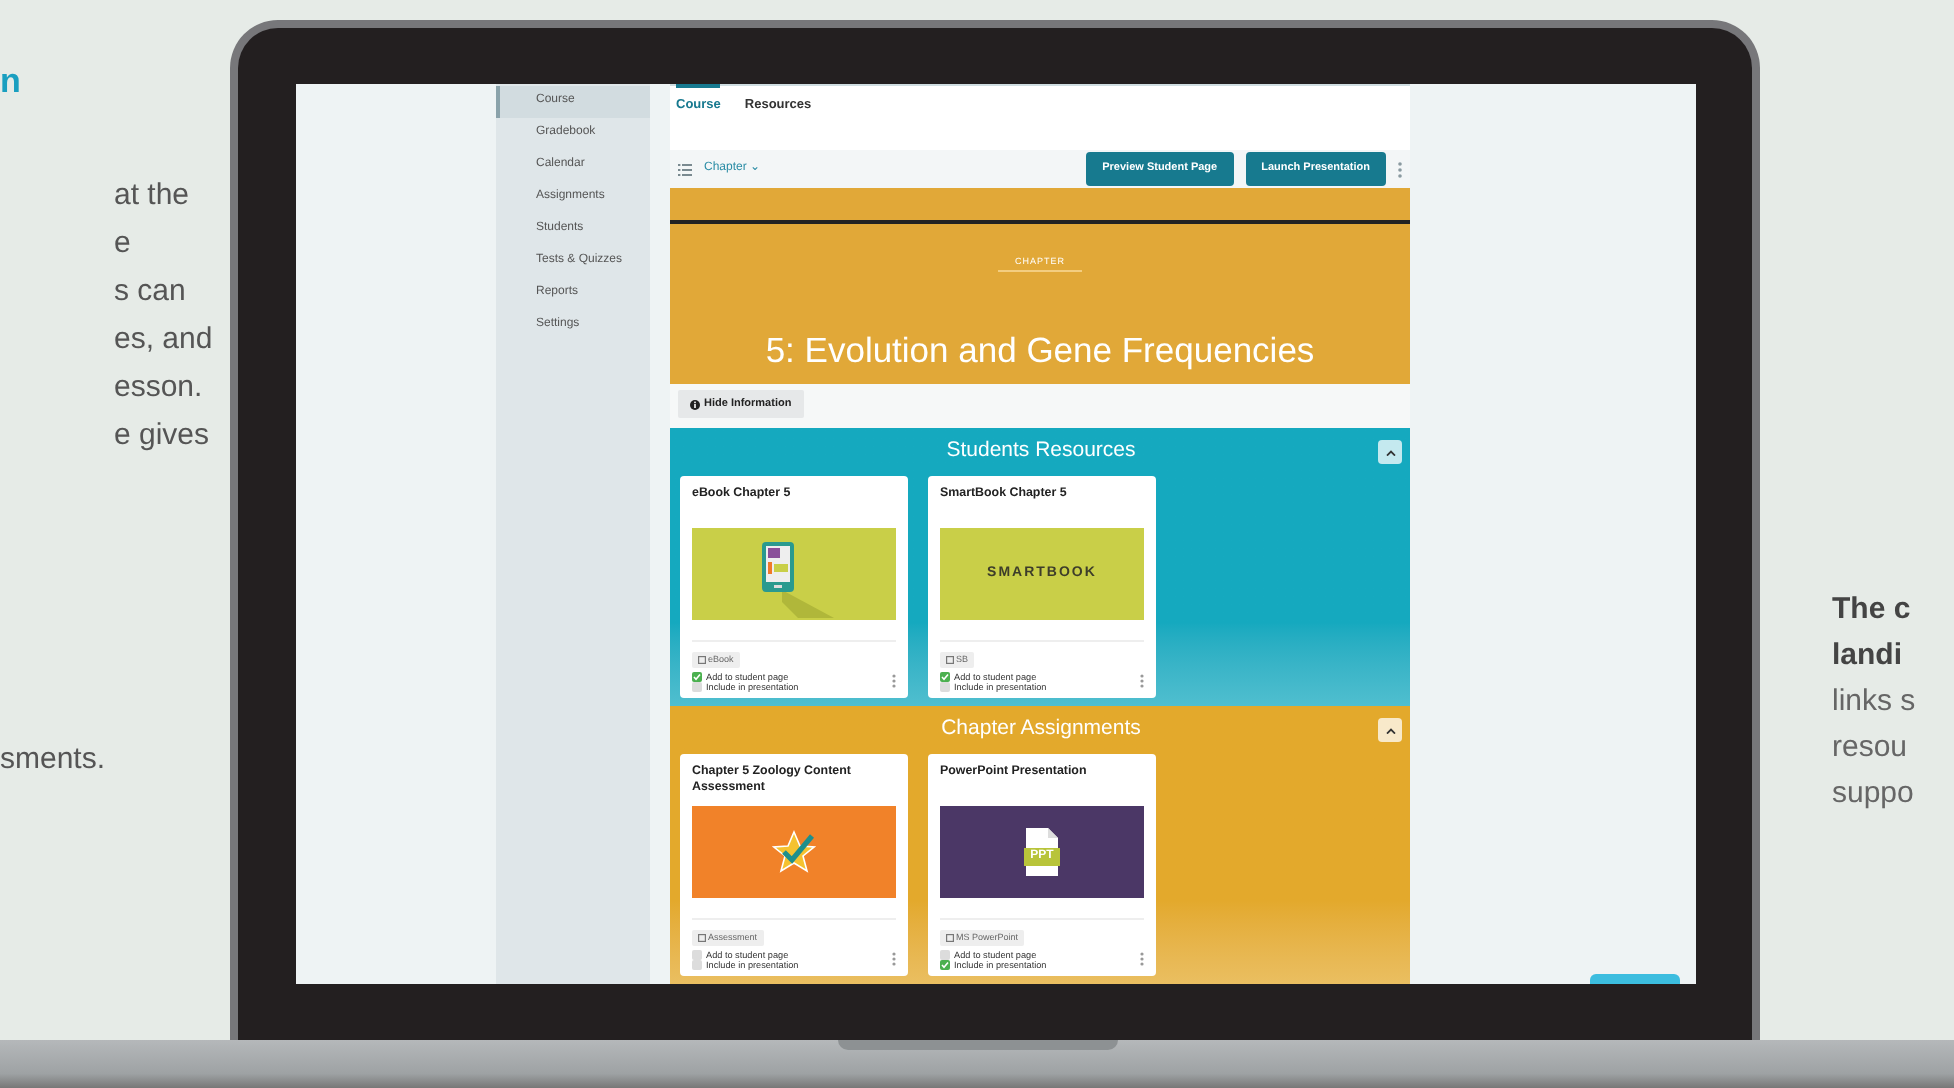  What do you see at coordinates (1873, 794) in the screenshot?
I see `text-line: suppo` at bounding box center [1873, 794].